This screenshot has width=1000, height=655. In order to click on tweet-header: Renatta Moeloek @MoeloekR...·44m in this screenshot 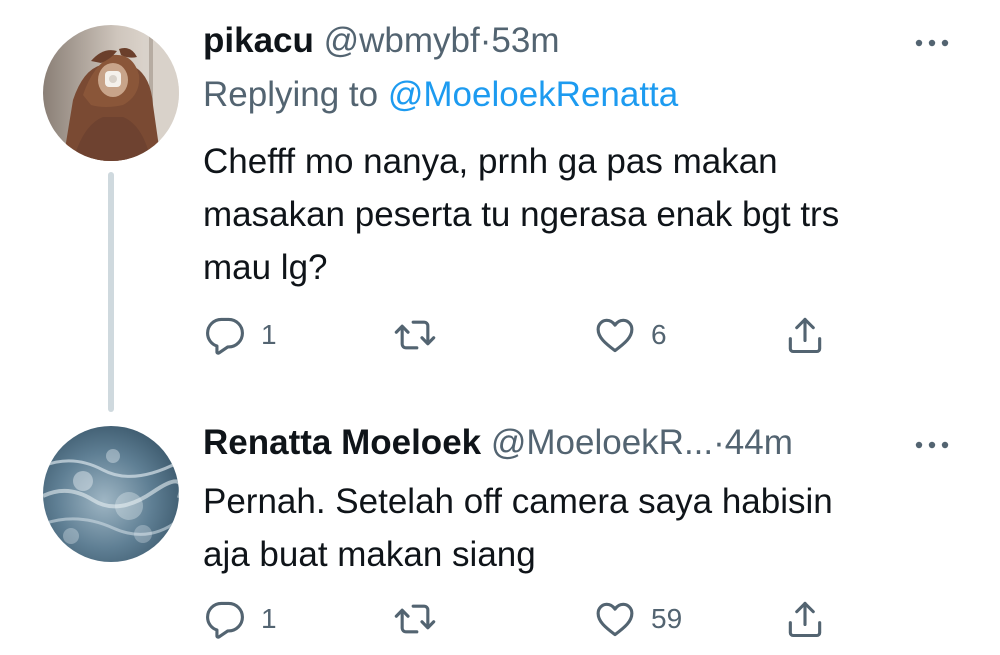, I will do `click(498, 443)`.